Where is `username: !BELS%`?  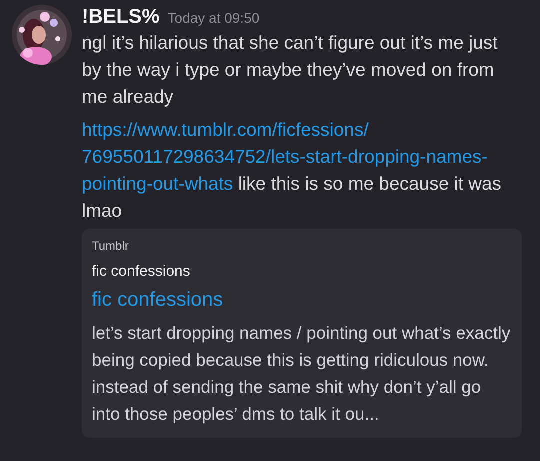
username: !BELS% is located at coordinates (121, 17).